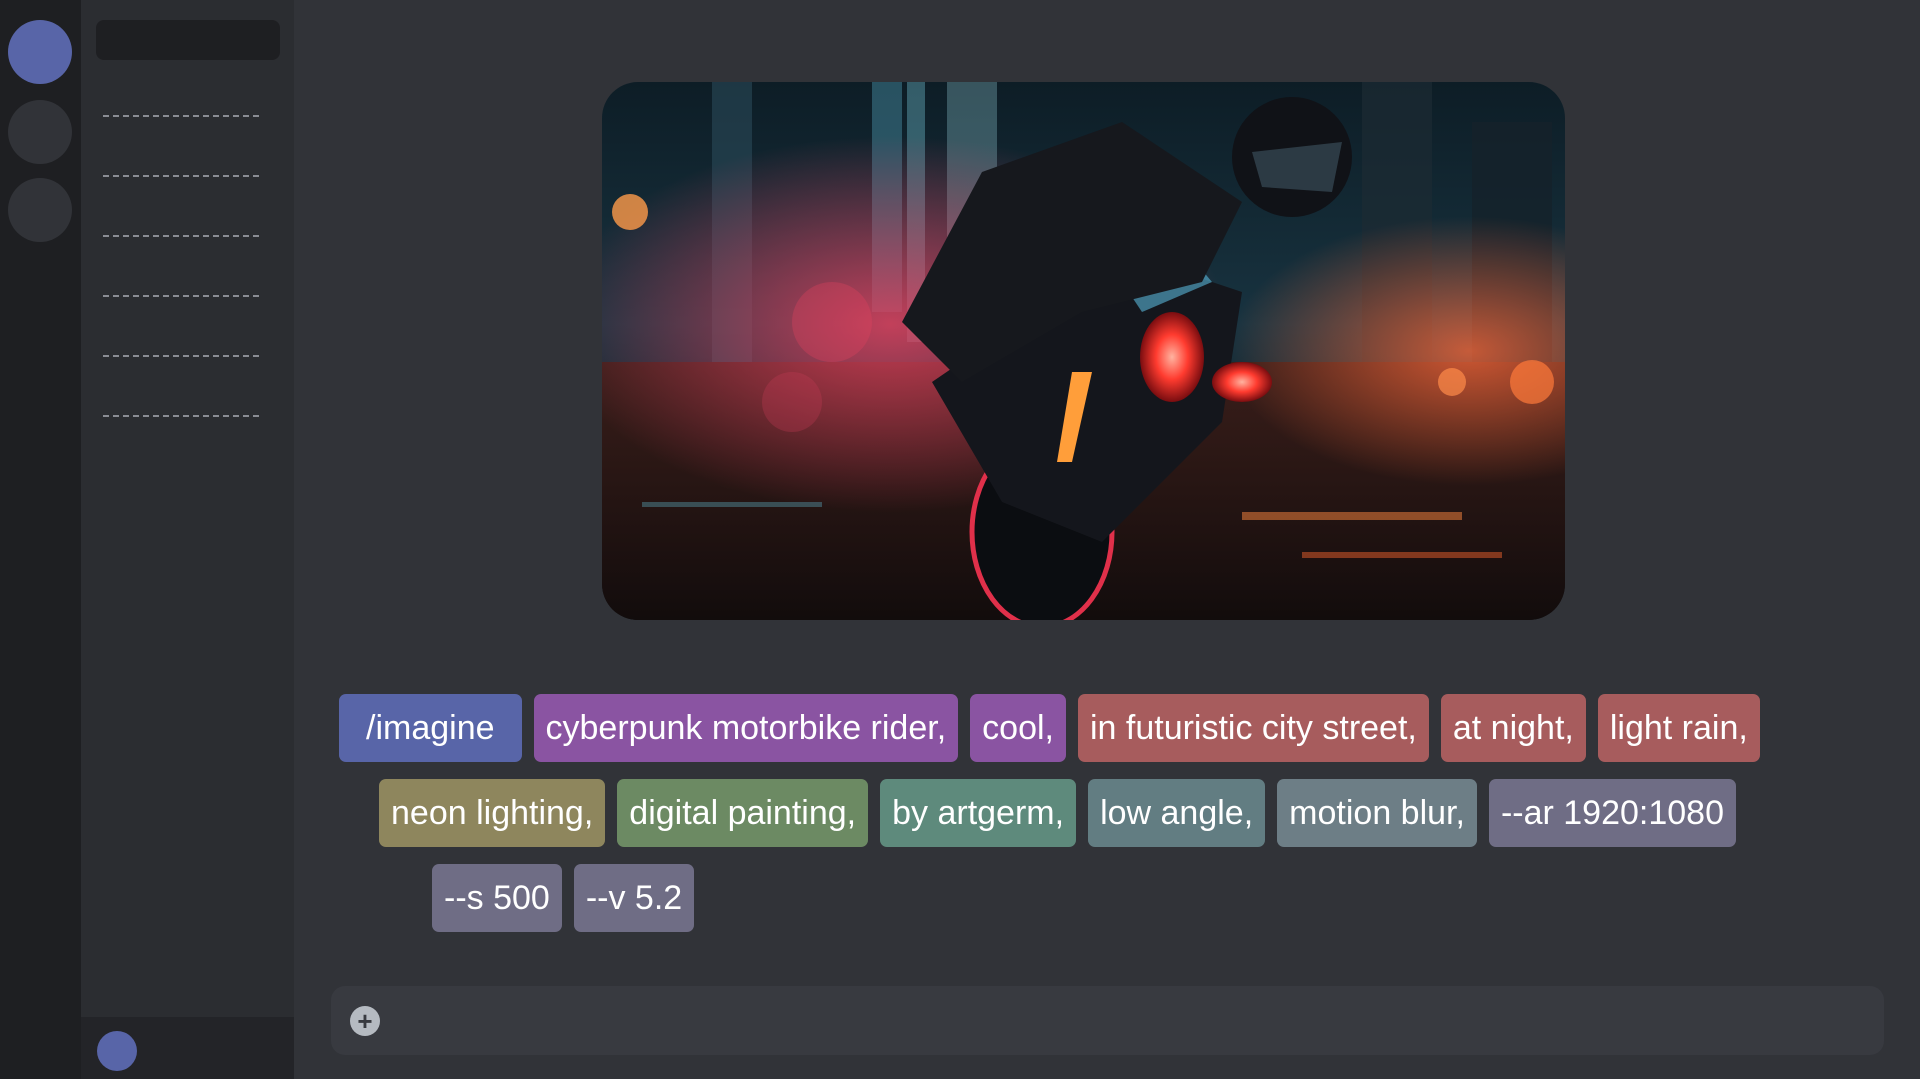 Image resolution: width=1920 pixels, height=1079 pixels. Describe the element at coordinates (1253, 728) in the screenshot. I see `prompt-token: in futuristic city street,` at that location.